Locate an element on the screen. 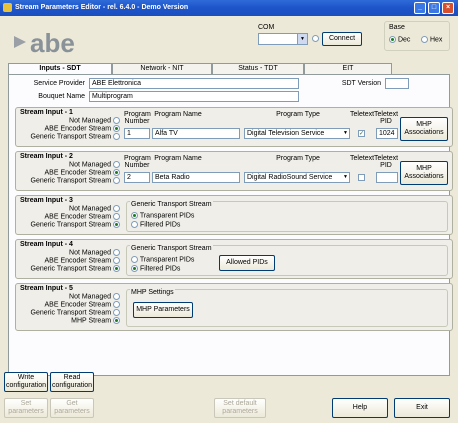 The width and height of the screenshot is (458, 423). mhp-parameters-button: MHP Parameters is located at coordinates (163, 310).